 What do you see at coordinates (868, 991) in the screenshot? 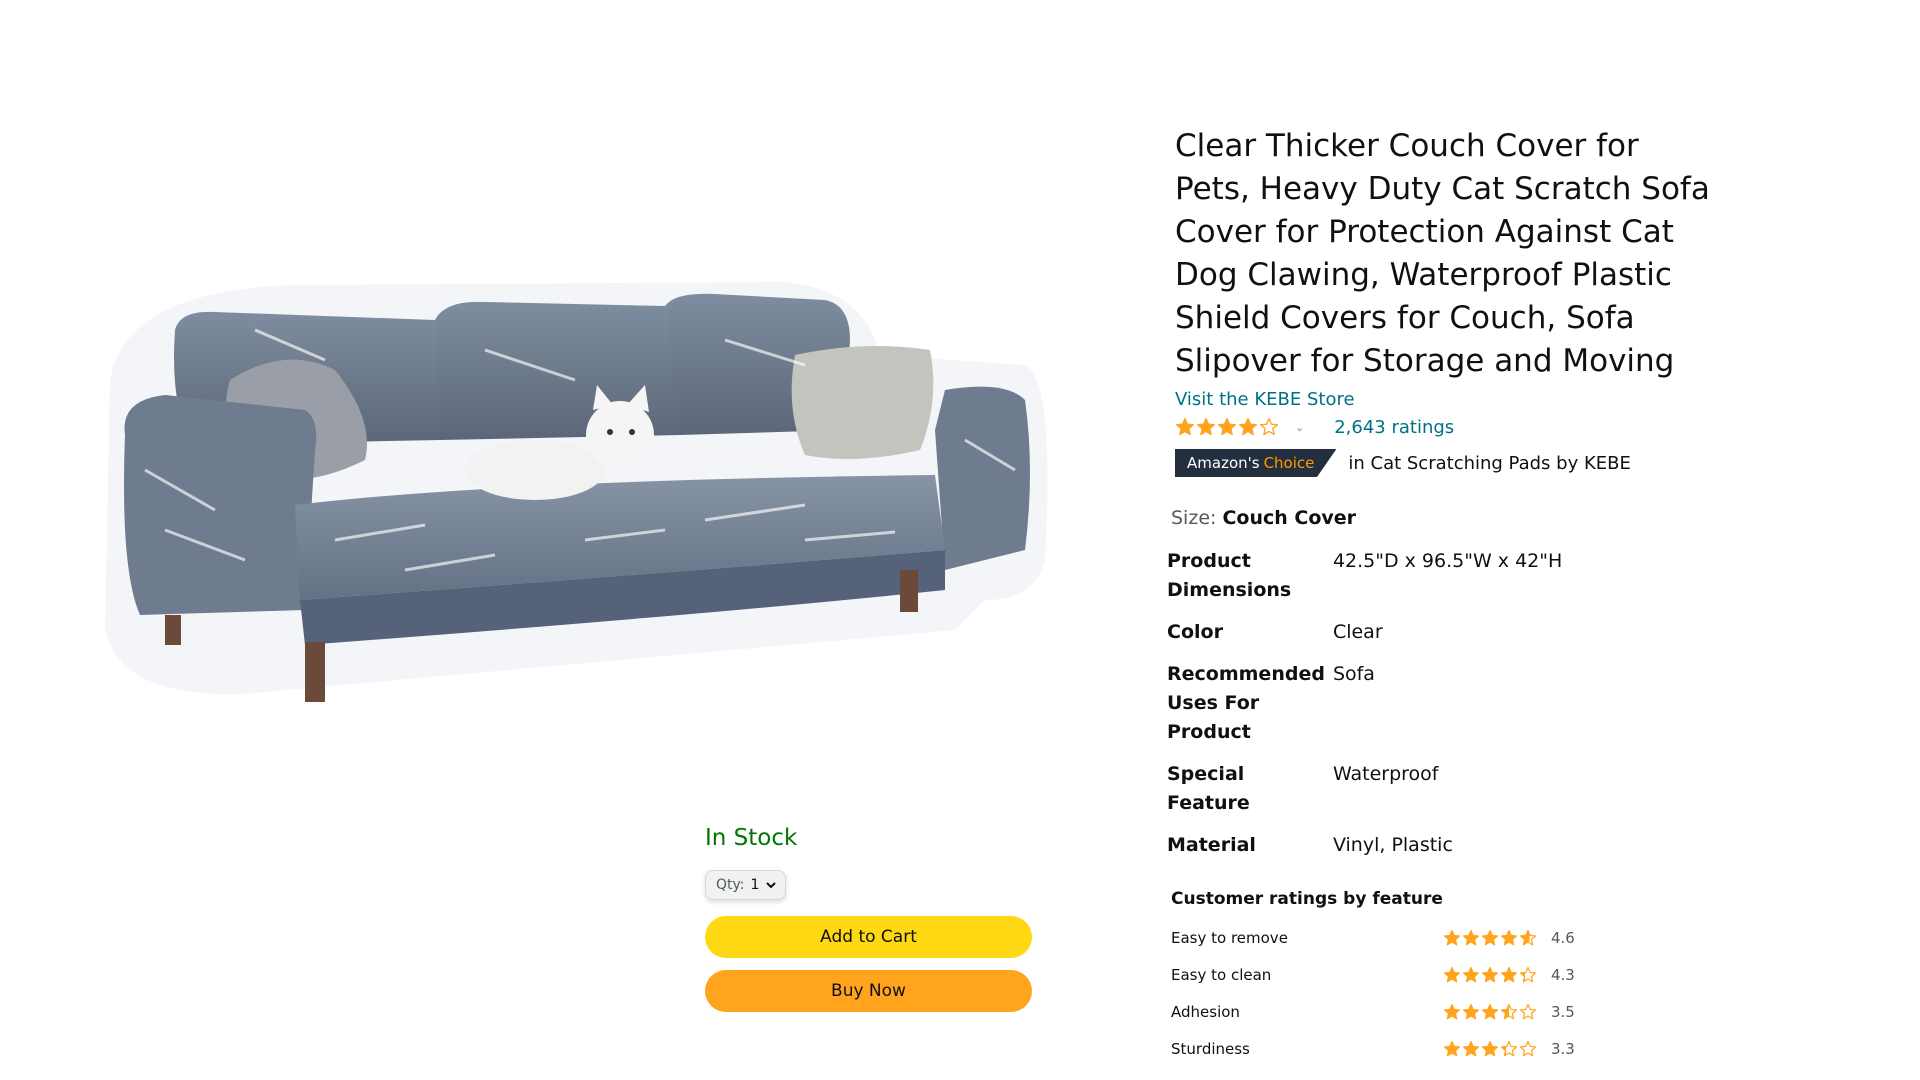
I see `buy-now-button: Buy Now` at bounding box center [868, 991].